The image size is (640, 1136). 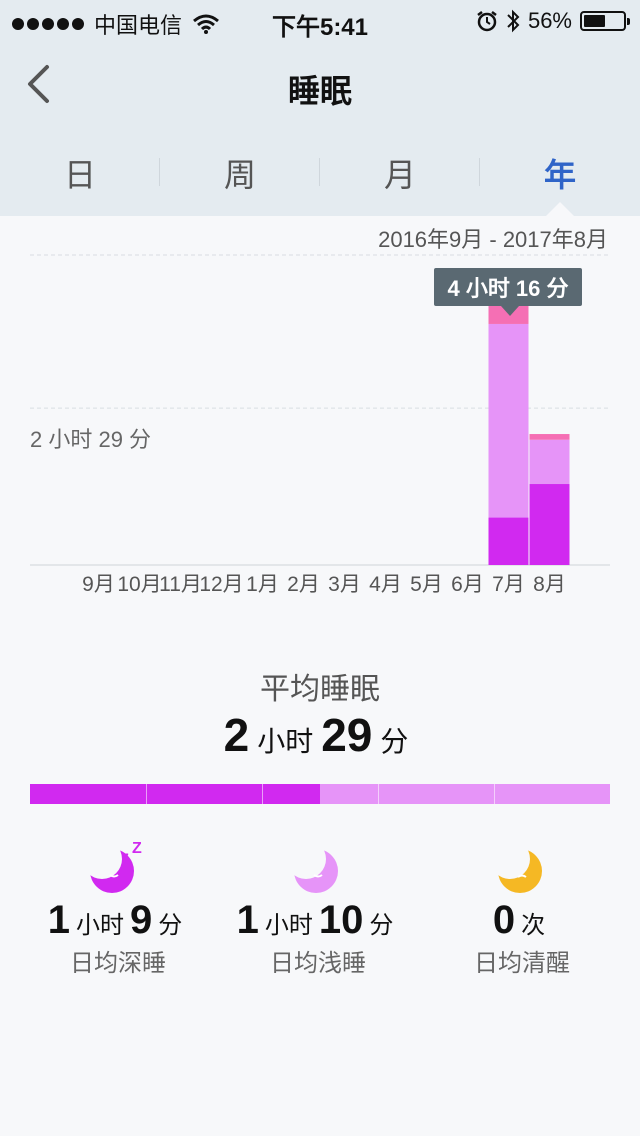 What do you see at coordinates (98, 584) in the screenshot?
I see `x-tick-label: 9月` at bounding box center [98, 584].